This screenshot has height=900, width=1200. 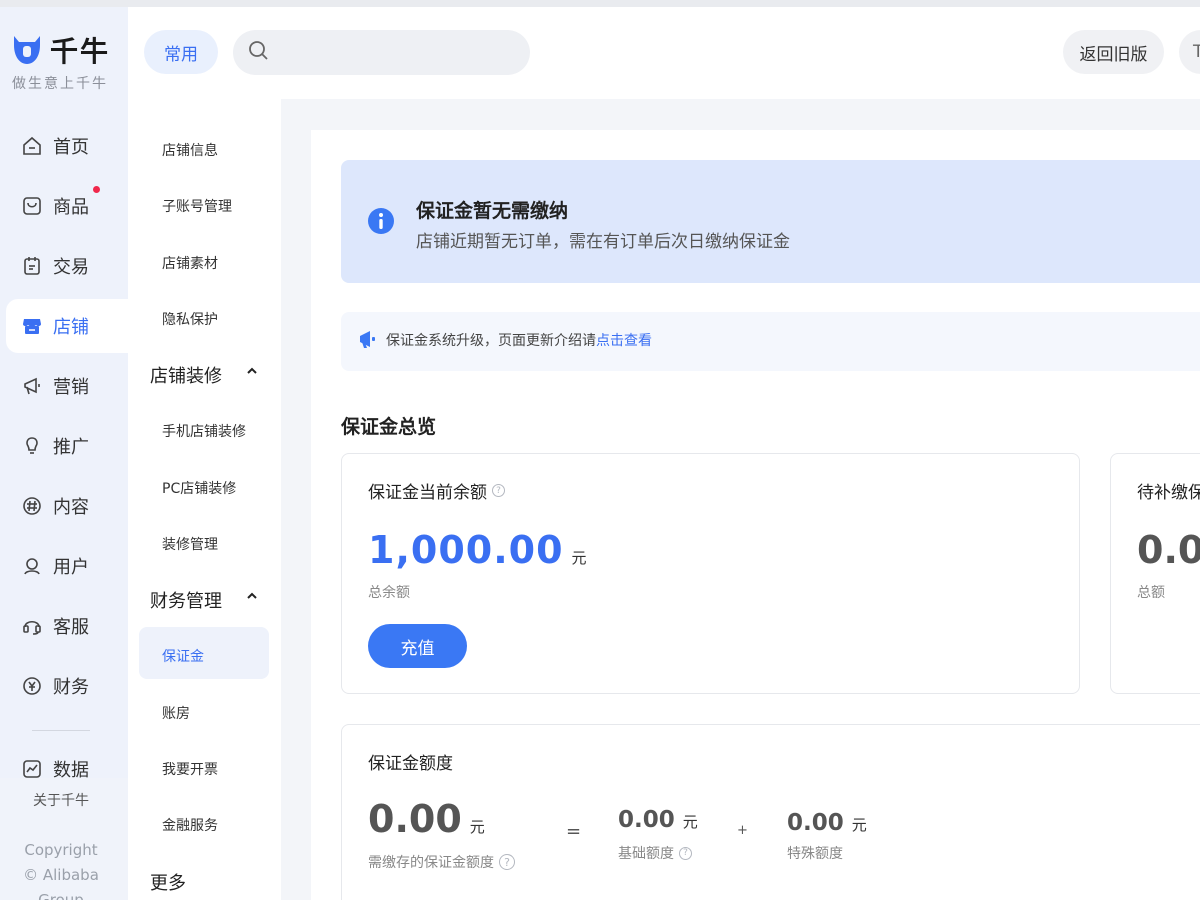 What do you see at coordinates (186, 601) in the screenshot?
I see `subnav-group-label: 财务管理` at bounding box center [186, 601].